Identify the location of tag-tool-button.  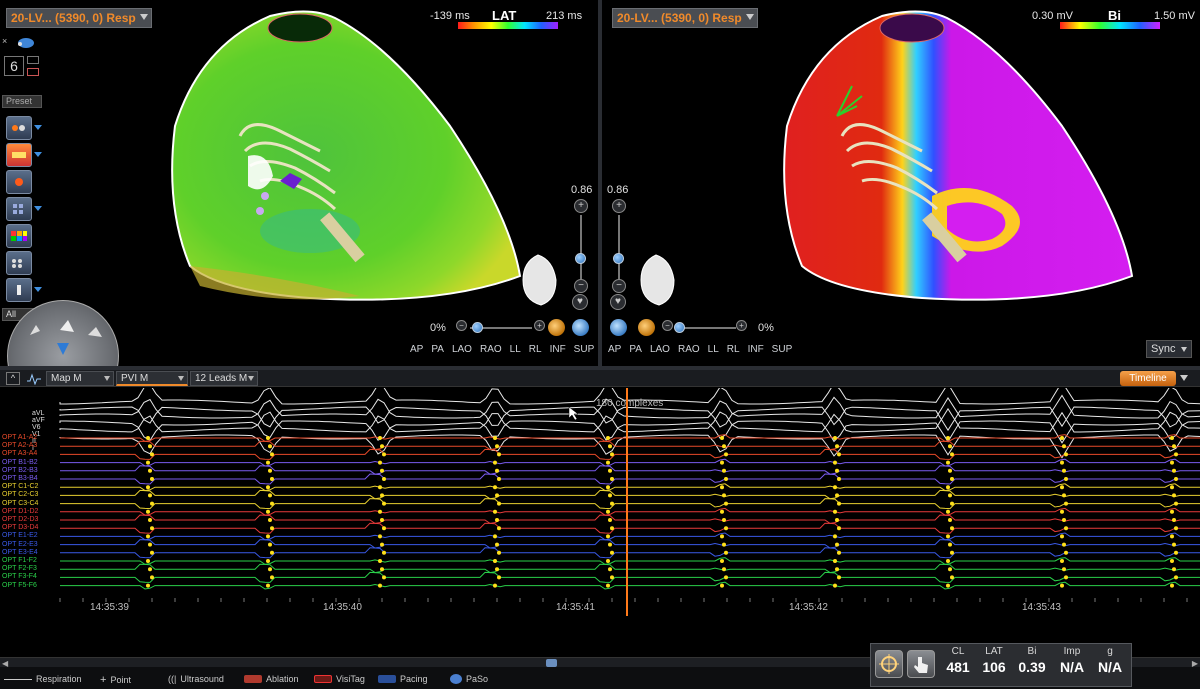
(19, 209).